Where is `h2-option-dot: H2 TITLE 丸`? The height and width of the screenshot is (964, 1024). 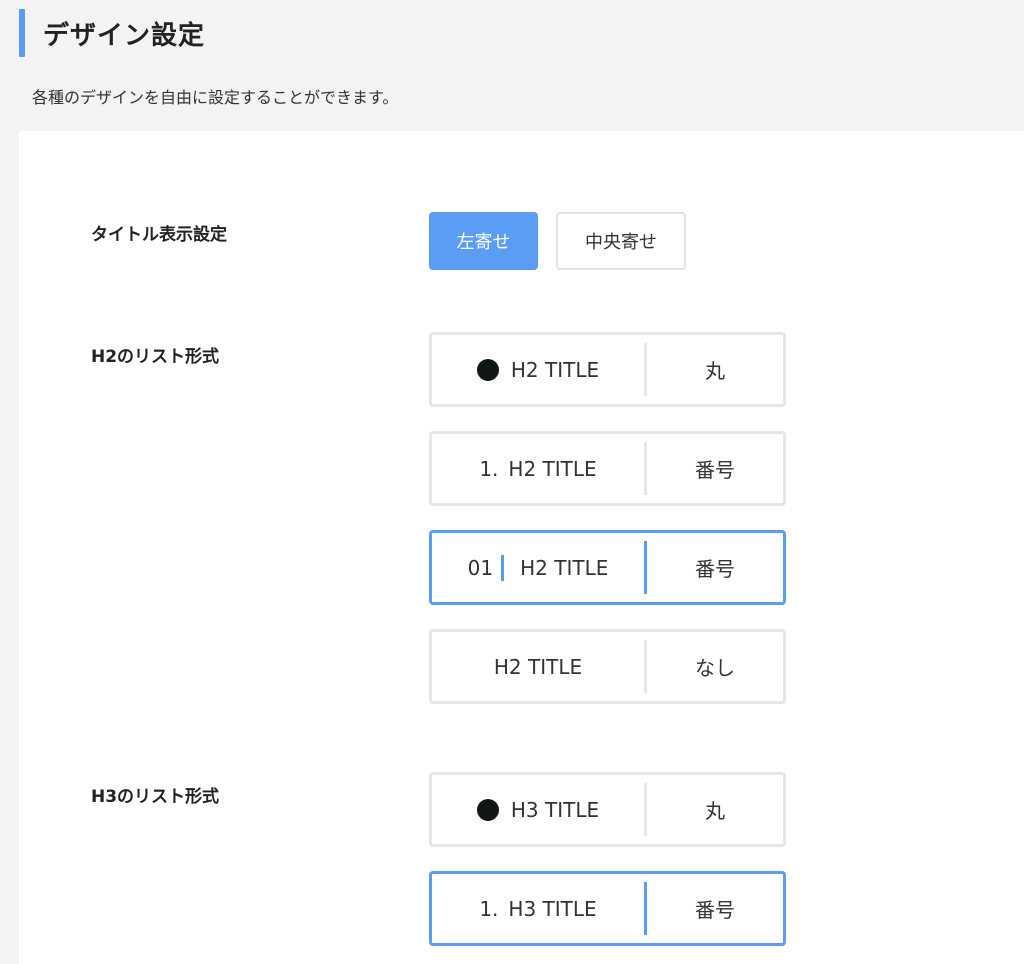 h2-option-dot: H2 TITLE 丸 is located at coordinates (607, 369).